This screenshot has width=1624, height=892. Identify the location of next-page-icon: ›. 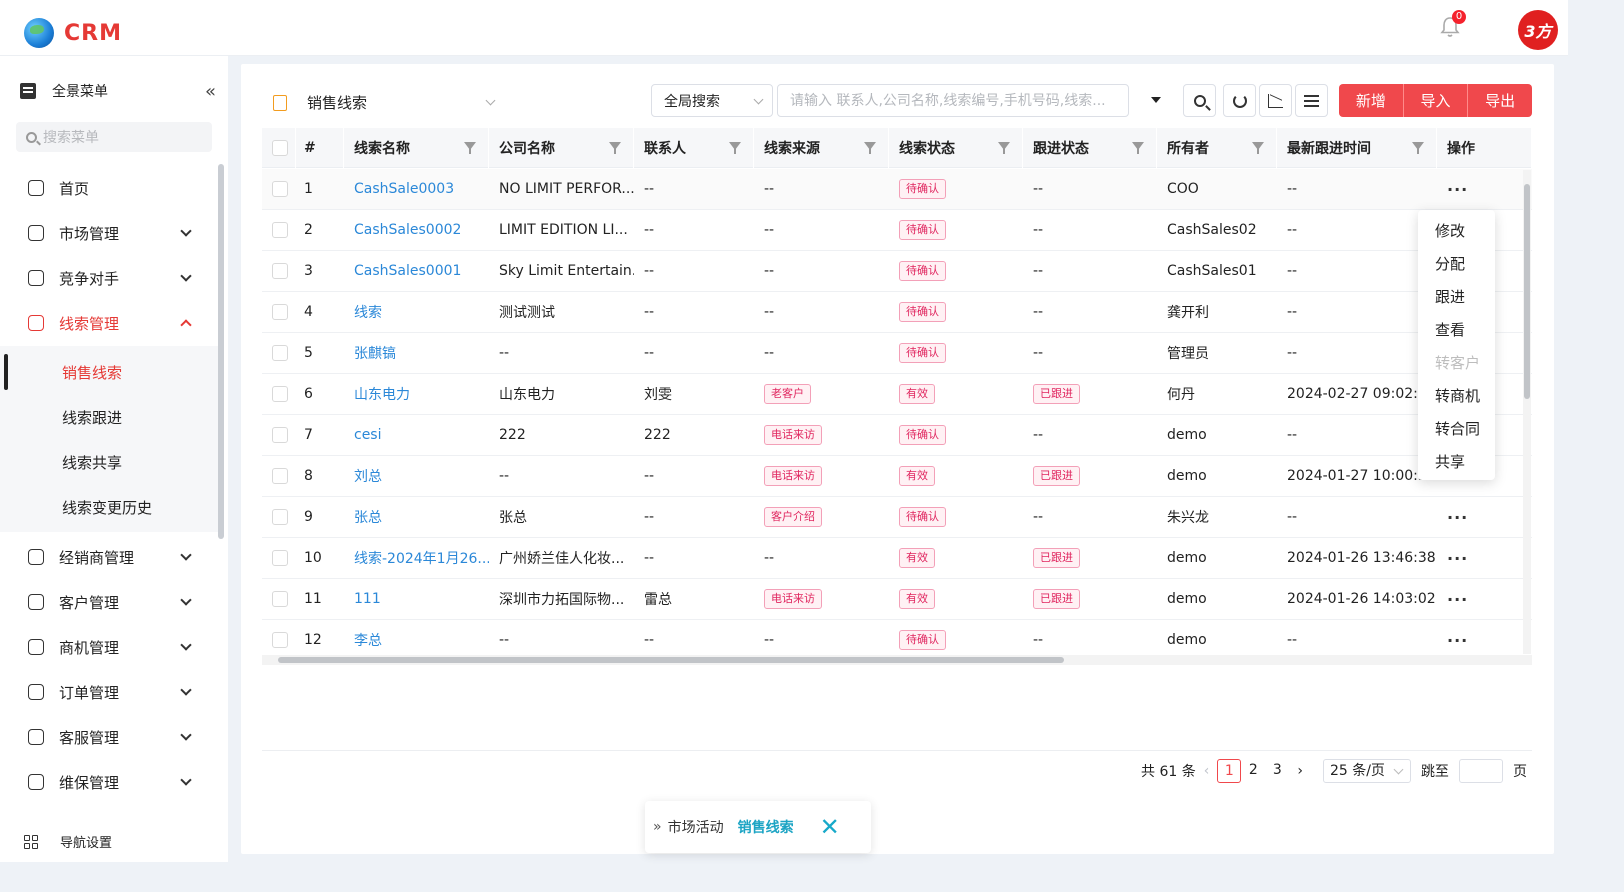
(1300, 771).